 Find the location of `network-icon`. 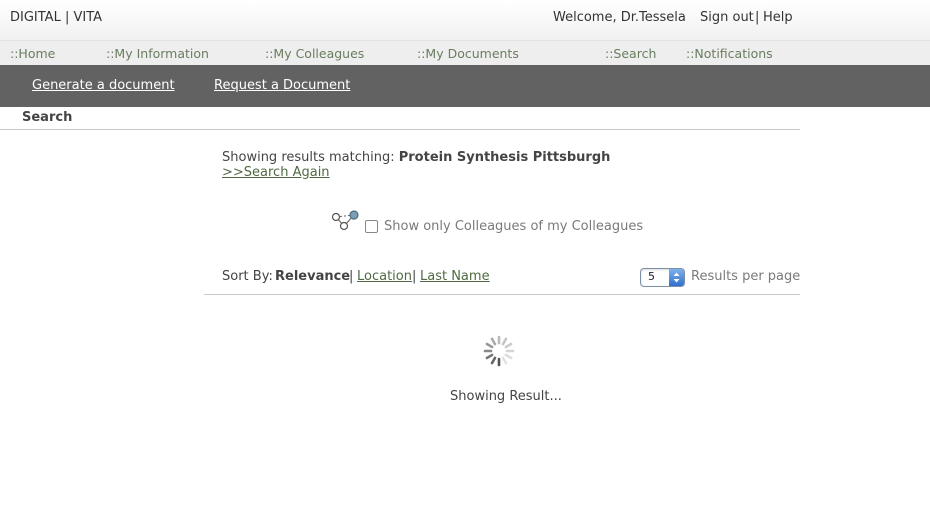

network-icon is located at coordinates (345, 220).